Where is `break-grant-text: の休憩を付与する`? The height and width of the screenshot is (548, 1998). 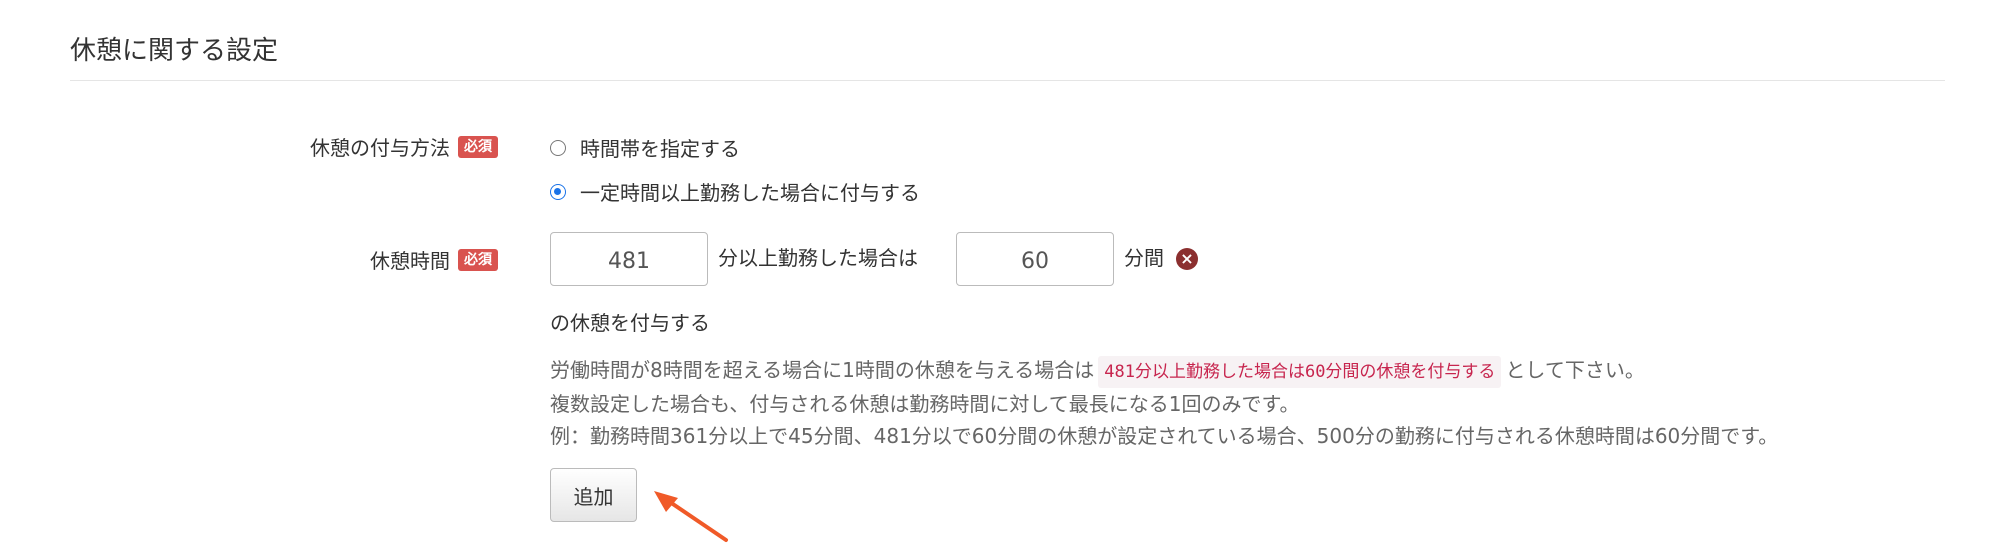 break-grant-text: の休憩を付与する is located at coordinates (630, 323).